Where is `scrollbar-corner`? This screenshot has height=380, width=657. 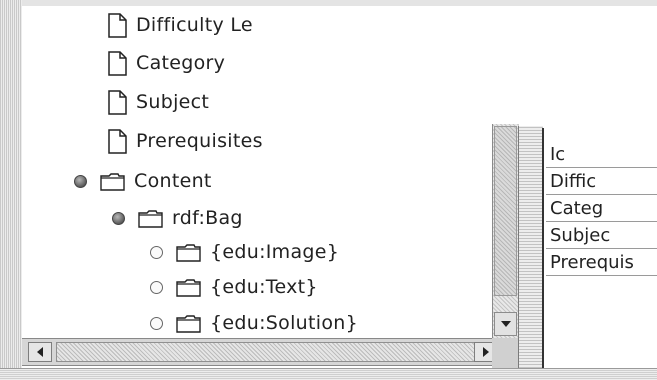 scrollbar-corner is located at coordinates (505, 353).